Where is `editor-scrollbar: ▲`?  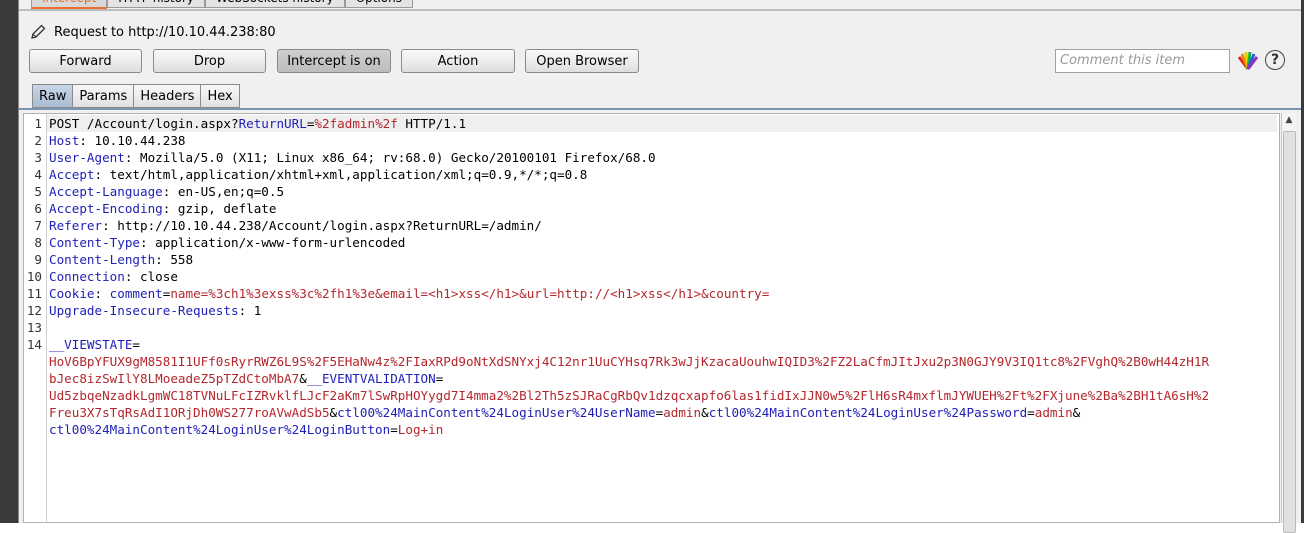
editor-scrollbar: ▲ is located at coordinates (1288, 323).